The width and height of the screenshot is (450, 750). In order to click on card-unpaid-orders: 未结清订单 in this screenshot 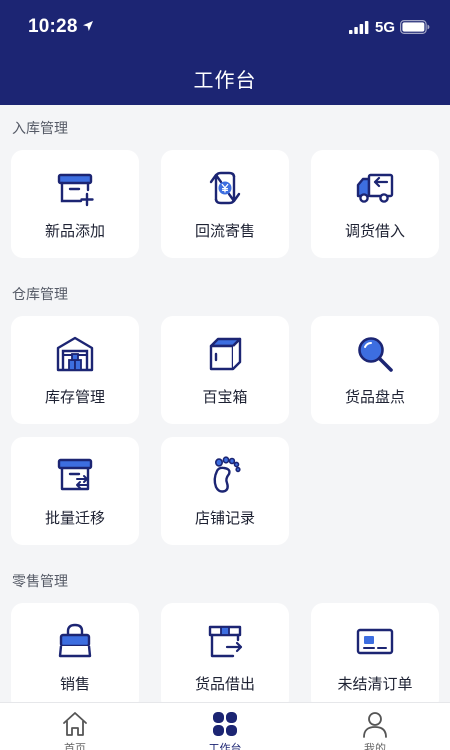, I will do `click(375, 652)`.